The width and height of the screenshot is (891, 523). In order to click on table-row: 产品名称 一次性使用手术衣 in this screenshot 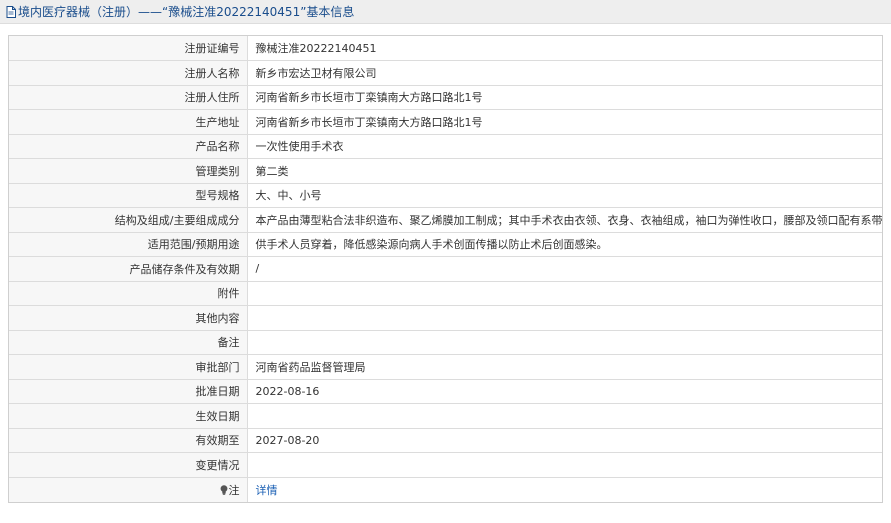, I will do `click(445, 146)`.